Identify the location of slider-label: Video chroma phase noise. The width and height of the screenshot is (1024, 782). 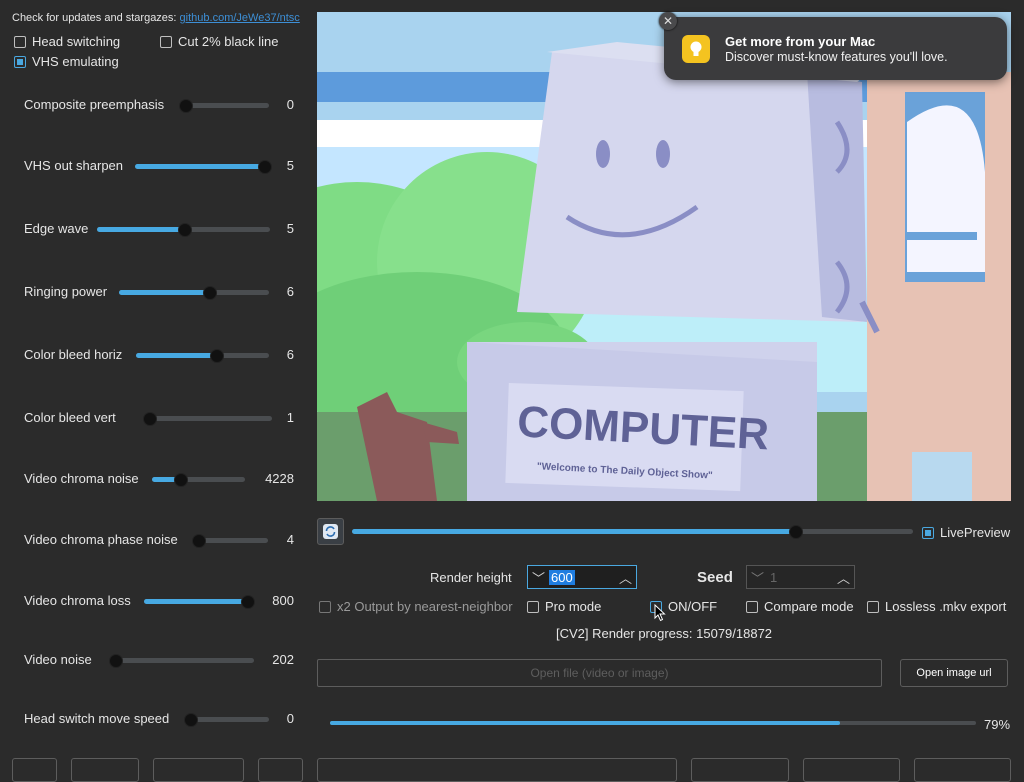
(101, 539).